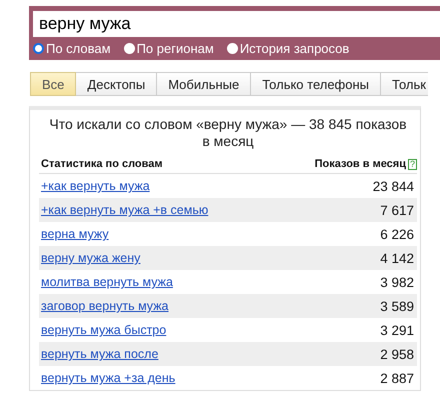 This screenshot has width=440, height=402. Describe the element at coordinates (107, 282) in the screenshot. I see `phrase-link: молитва вернуть мужа` at that location.